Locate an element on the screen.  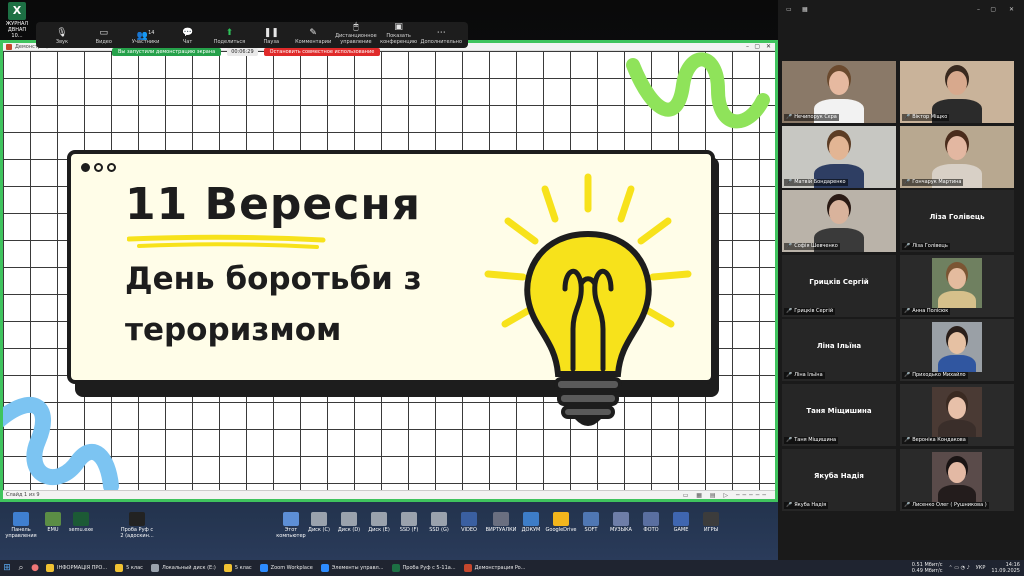
zoom-icon is located at coordinates (263, 568).